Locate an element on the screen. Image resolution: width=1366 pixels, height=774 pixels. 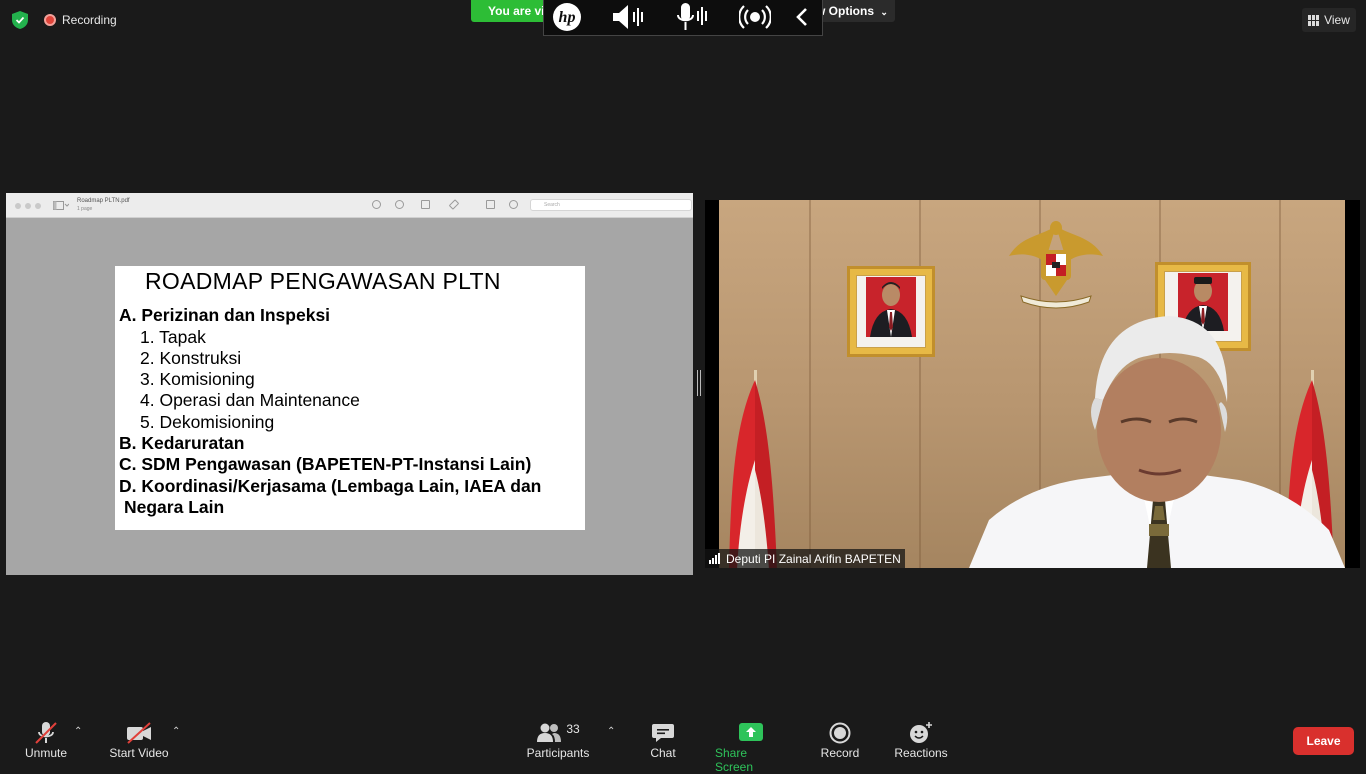
smiley-add-icon is located at coordinates (921, 733).